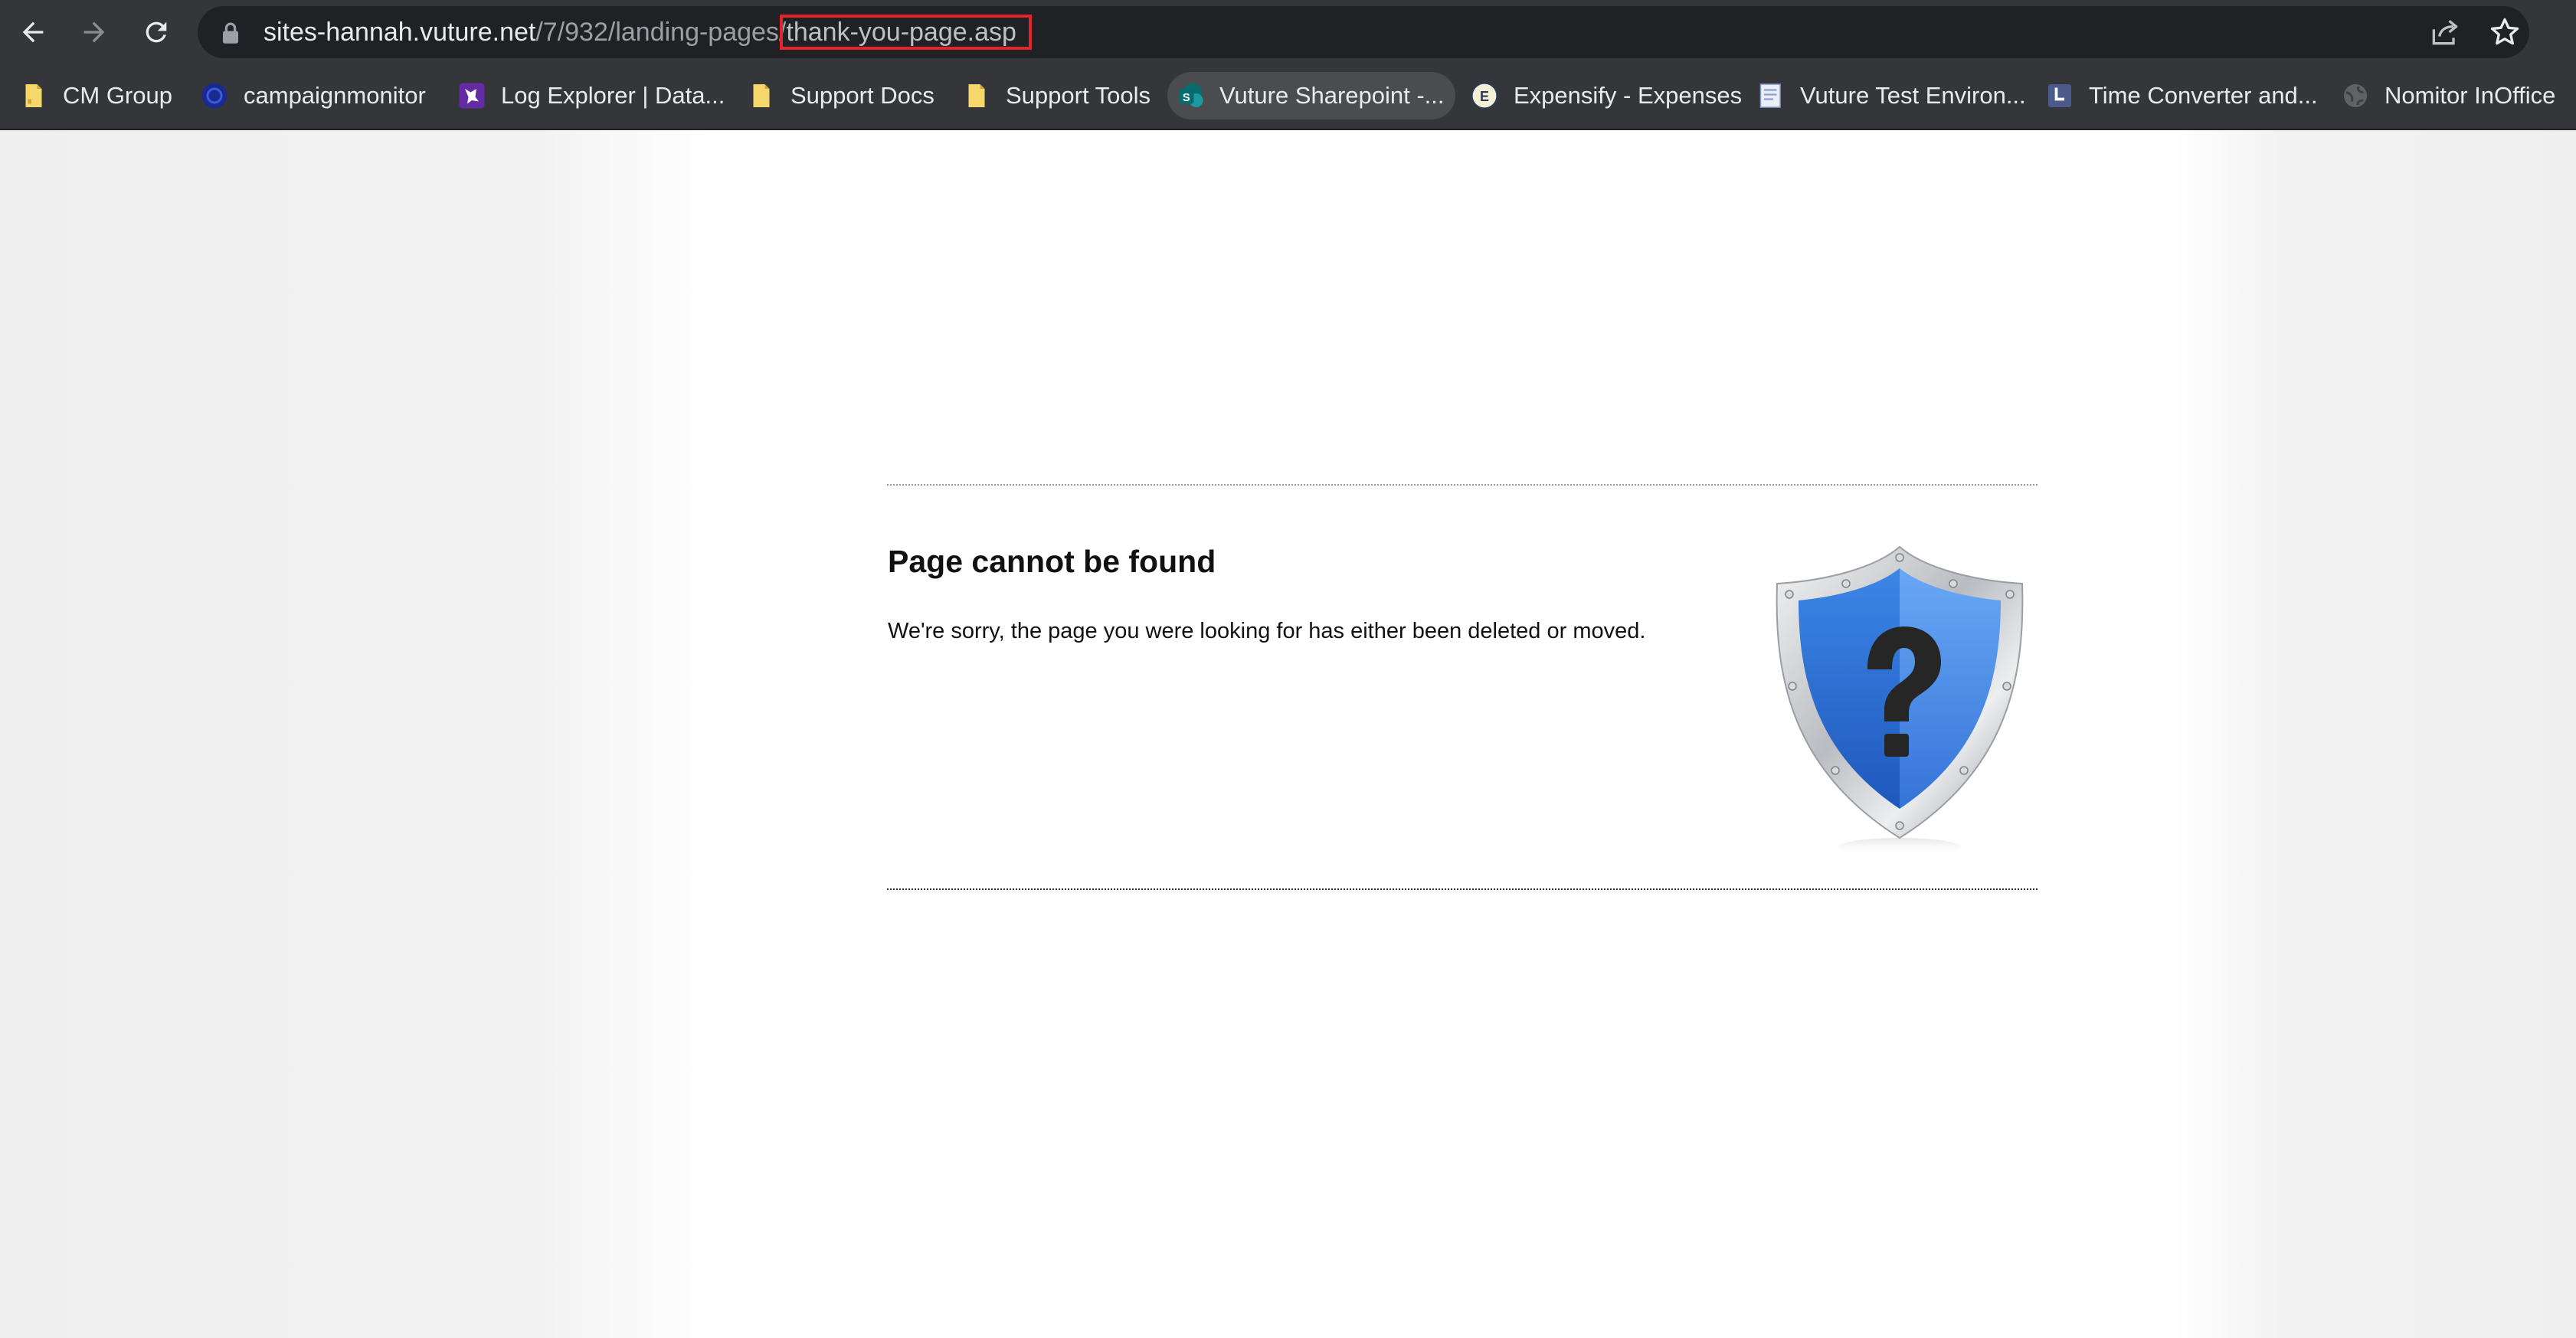 The height and width of the screenshot is (1338, 2576). What do you see at coordinates (2470, 95) in the screenshot?
I see `bookmark-label: Nomitor InOffice` at bounding box center [2470, 95].